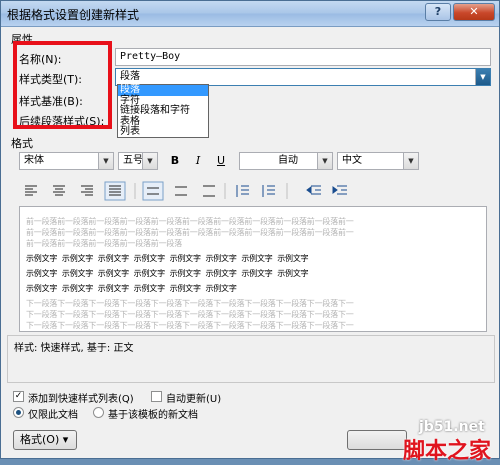 Image resolution: width=500 pixels, height=465 pixels. I want to click on add-quick-style-label: 添加到快速样式列表(Q), so click(81, 399).